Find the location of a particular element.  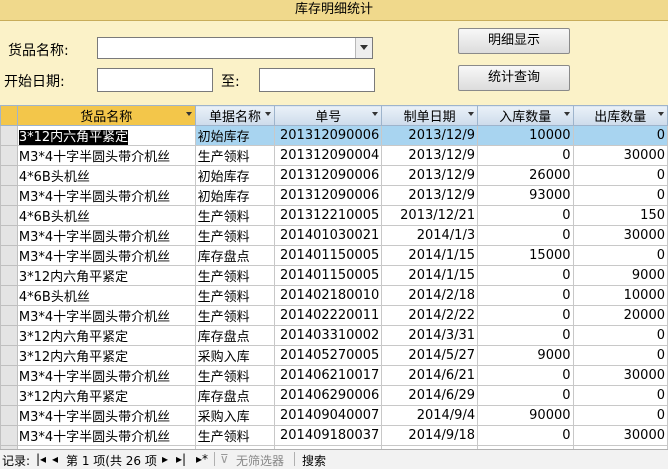

table-cell: 20000 is located at coordinates (620, 315).